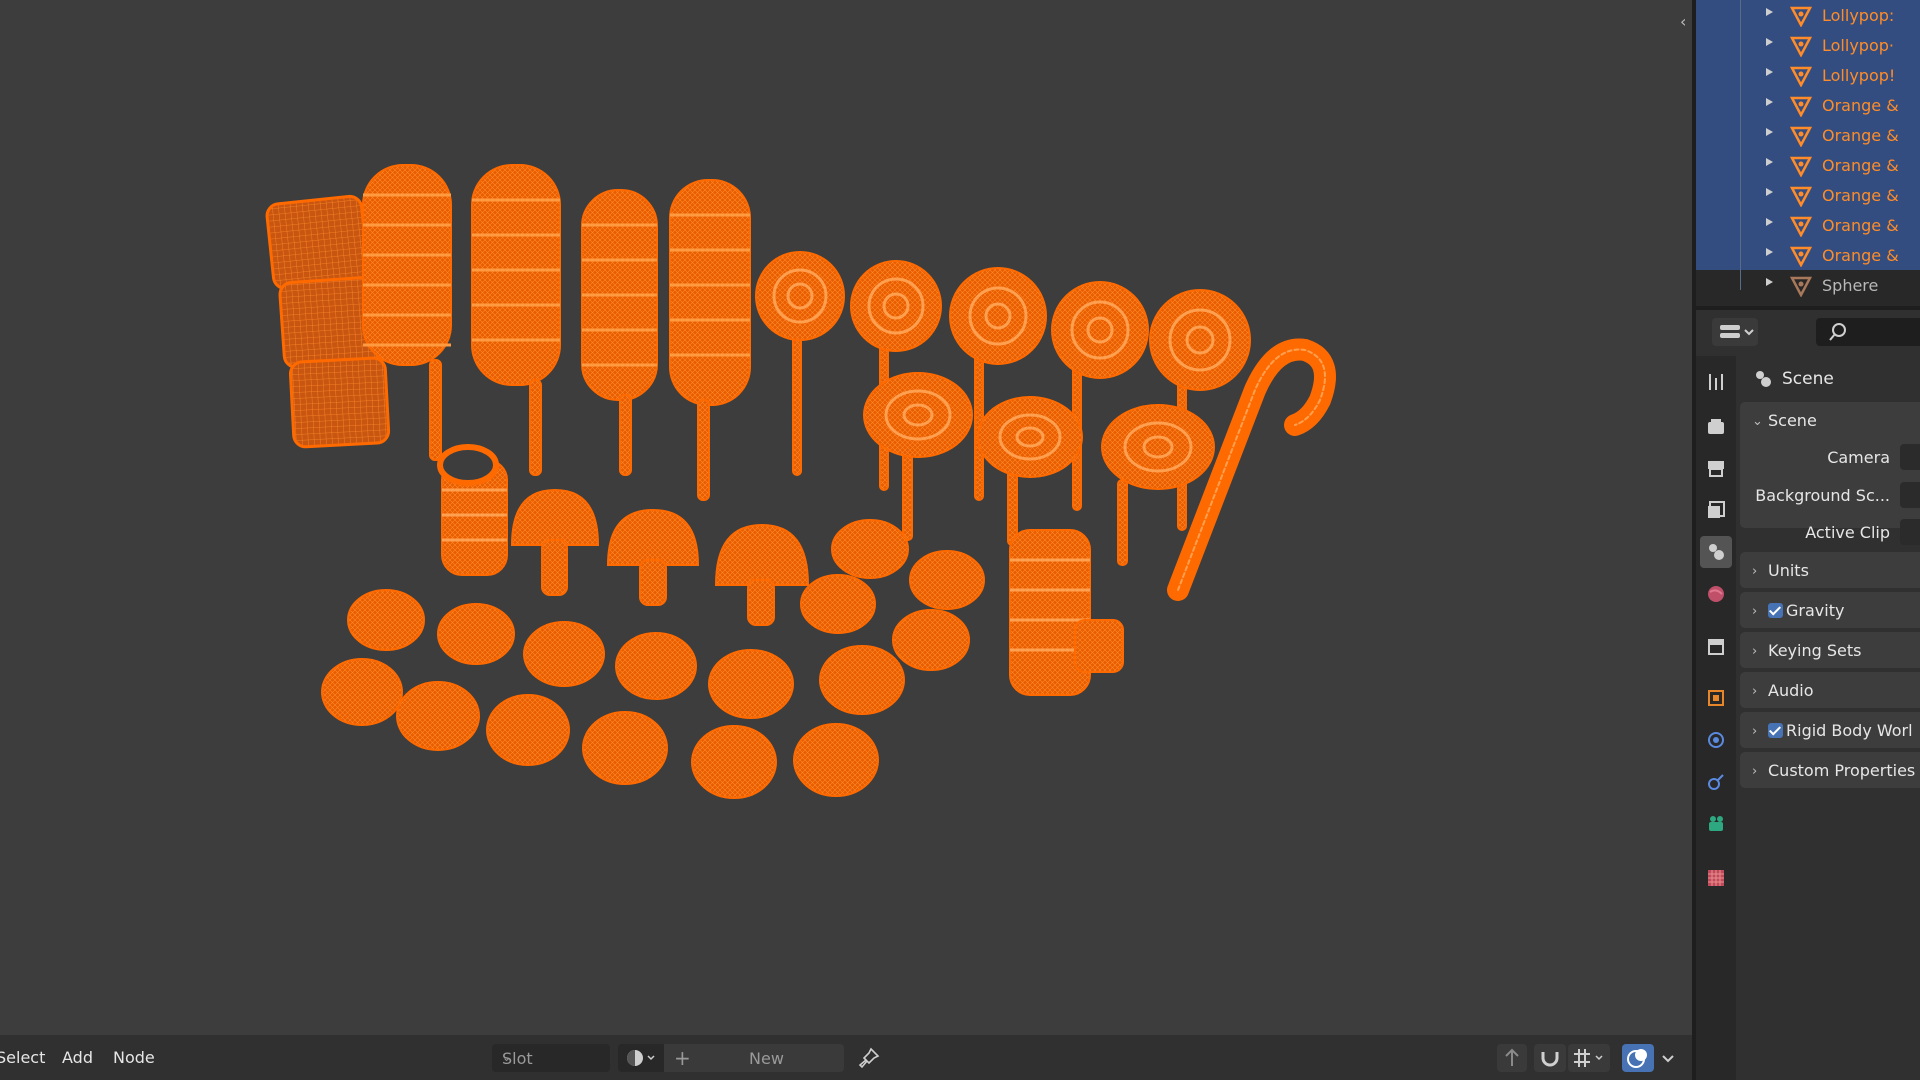 This screenshot has width=1920, height=1080. What do you see at coordinates (1066, 612) in the screenshot?
I see `stack-candy` at bounding box center [1066, 612].